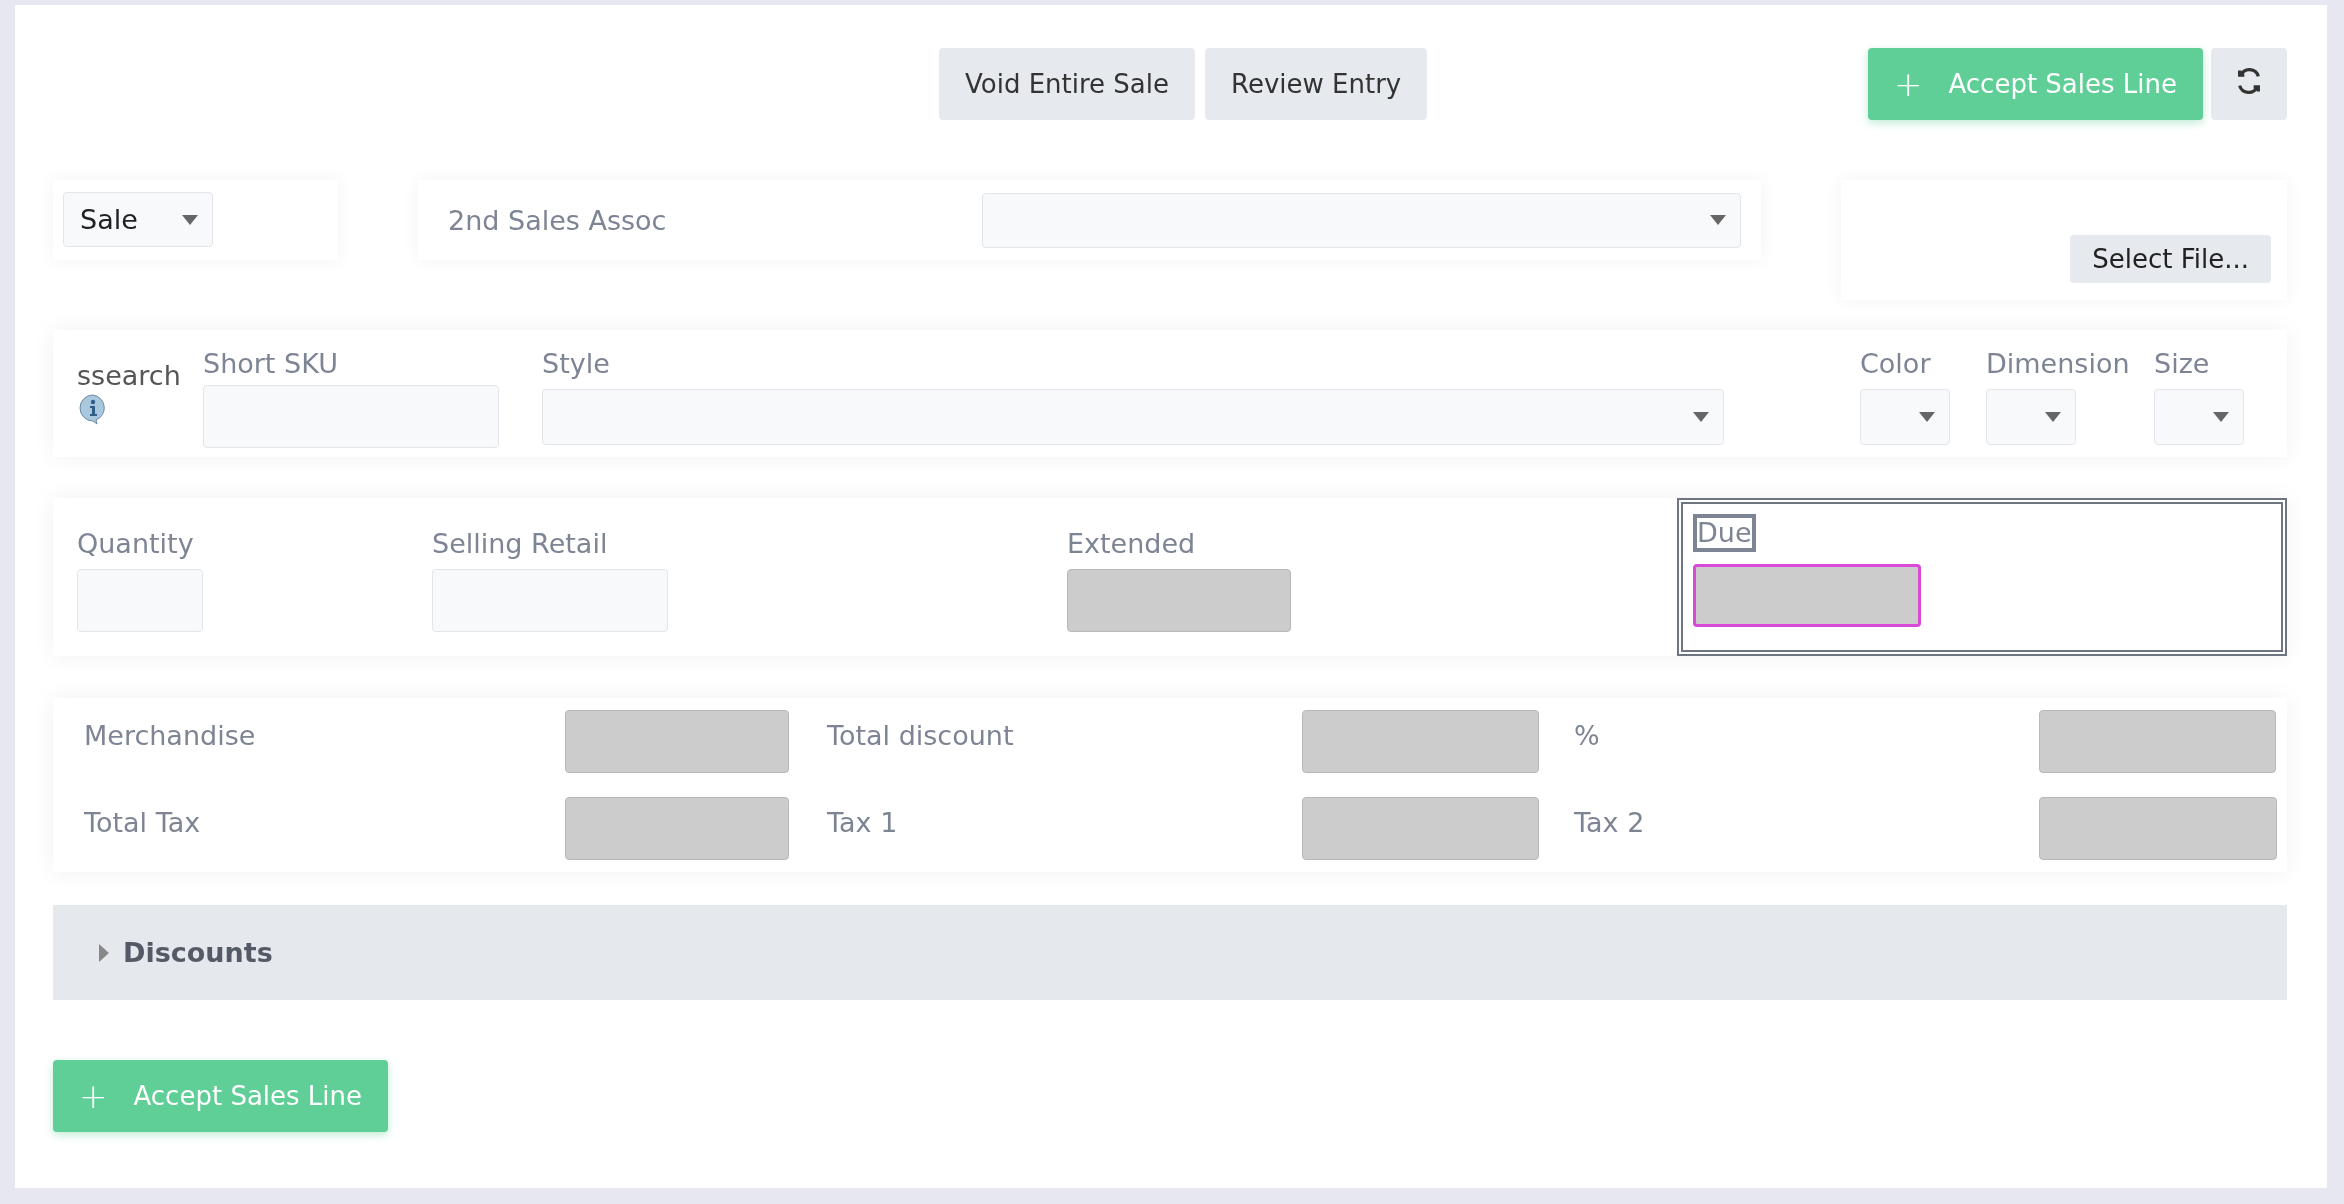  I want to click on field-label: Tax 1, so click(863, 823).